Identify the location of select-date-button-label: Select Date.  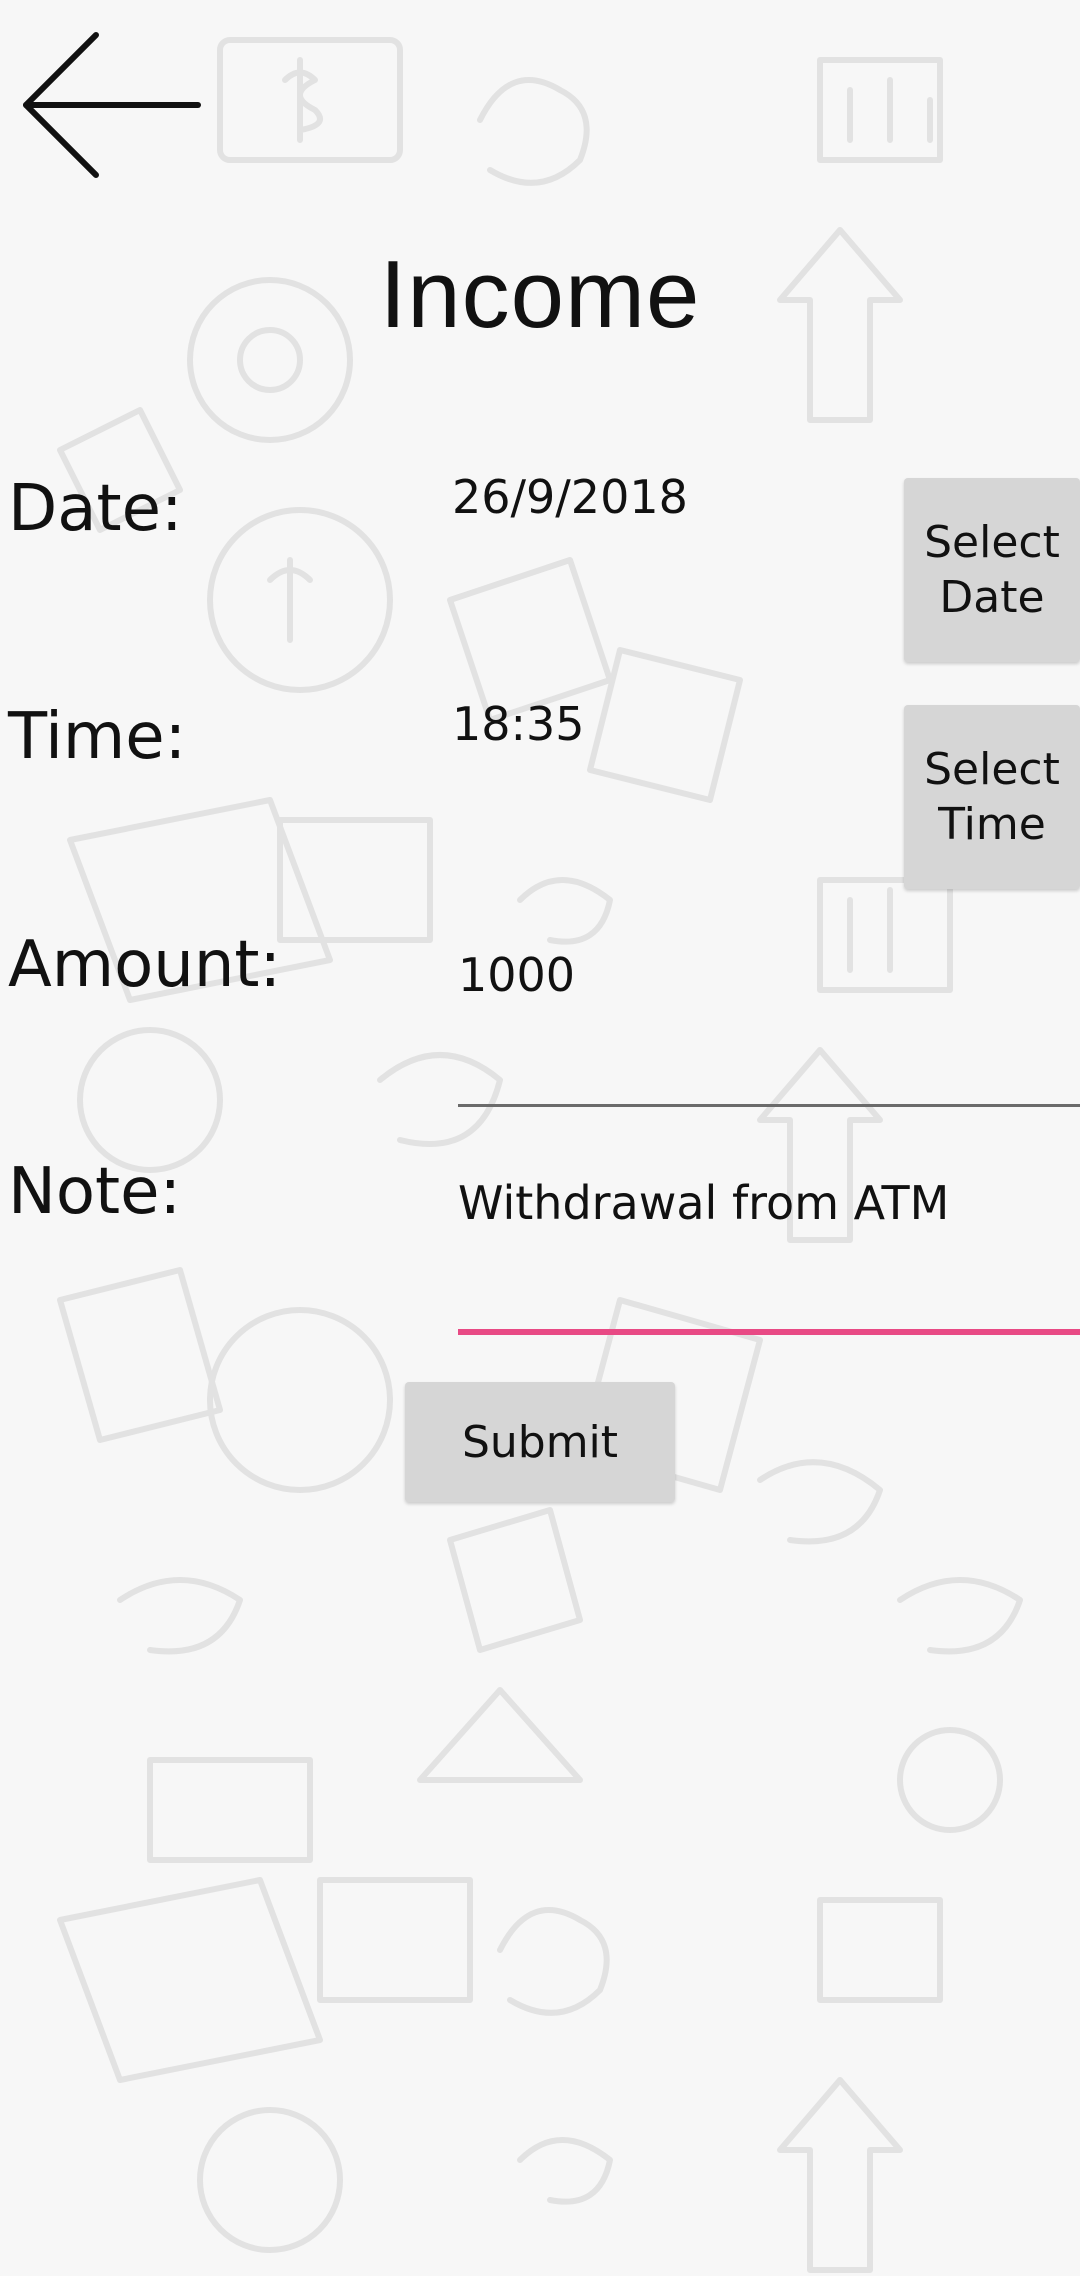
(992, 570).